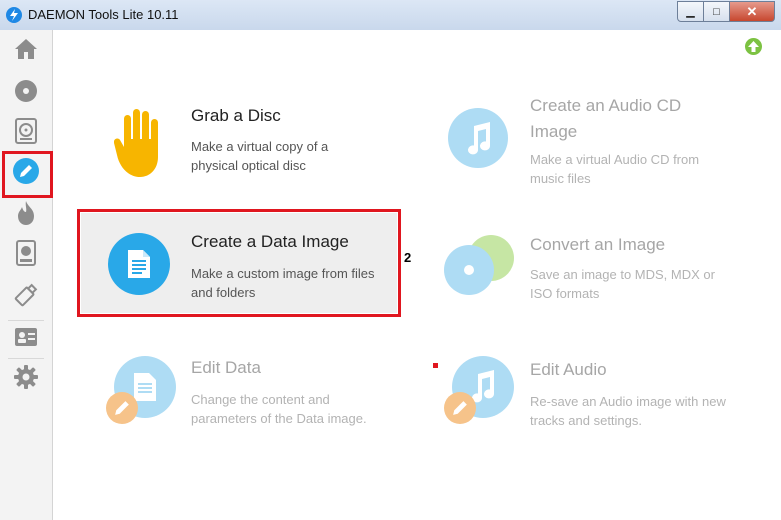 This screenshot has height=520, width=781. What do you see at coordinates (435, 365) in the screenshot?
I see `red-dot-marker` at bounding box center [435, 365].